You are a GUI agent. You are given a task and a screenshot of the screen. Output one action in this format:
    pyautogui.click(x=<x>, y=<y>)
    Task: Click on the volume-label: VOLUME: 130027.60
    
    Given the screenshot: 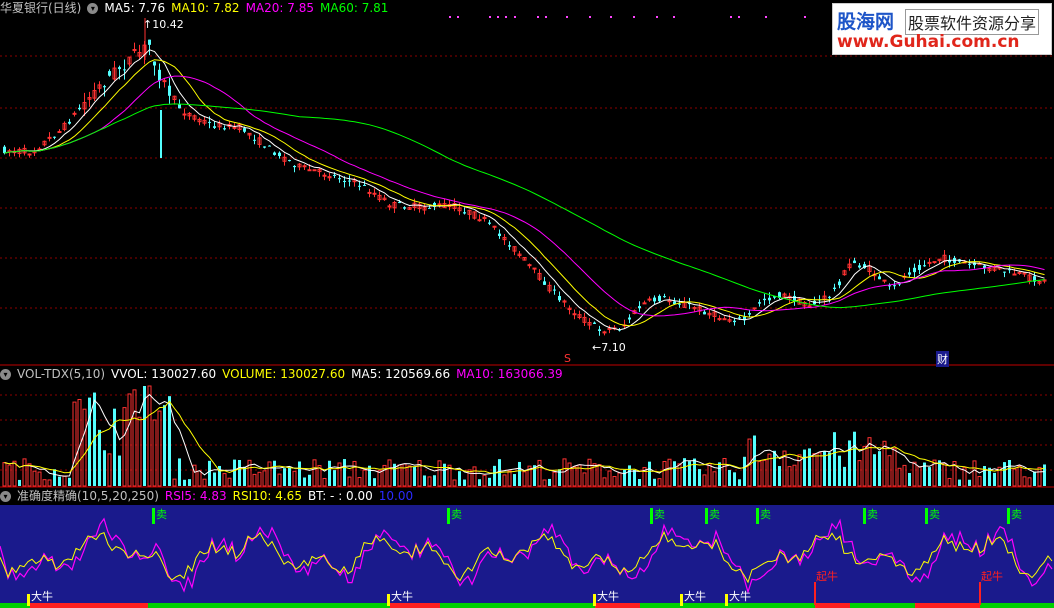 What is the action you would take?
    pyautogui.click(x=284, y=374)
    